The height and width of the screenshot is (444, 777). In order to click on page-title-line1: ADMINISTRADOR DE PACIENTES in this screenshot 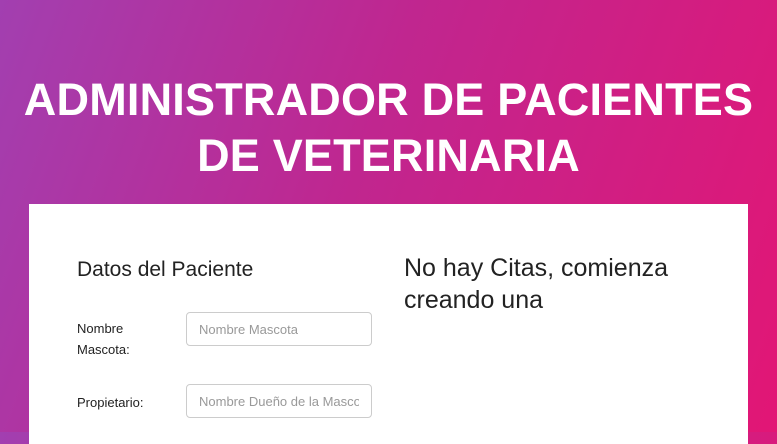, I will do `click(388, 100)`.